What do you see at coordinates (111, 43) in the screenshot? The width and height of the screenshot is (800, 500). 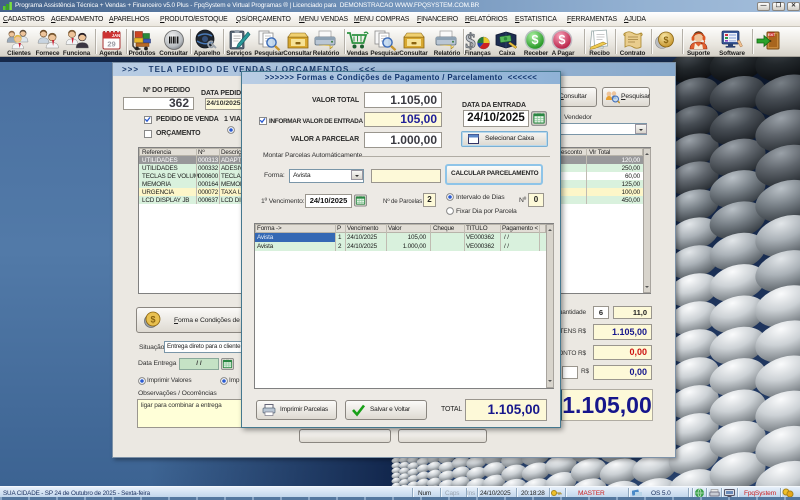 I see `svg-text: 29` at bounding box center [111, 43].